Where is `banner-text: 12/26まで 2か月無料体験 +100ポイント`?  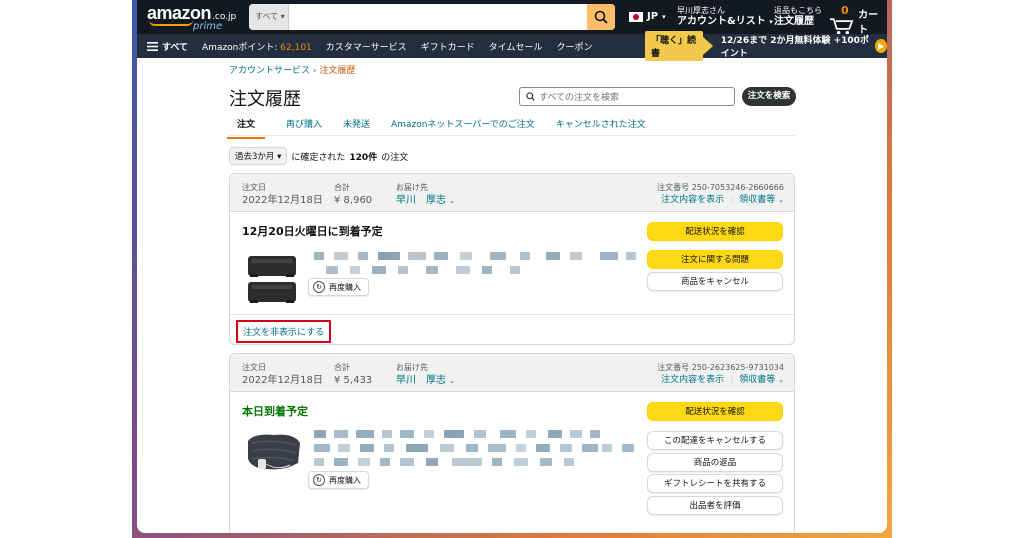
banner-text: 12/26まで 2か月無料体験 +100ポイント is located at coordinates (794, 47).